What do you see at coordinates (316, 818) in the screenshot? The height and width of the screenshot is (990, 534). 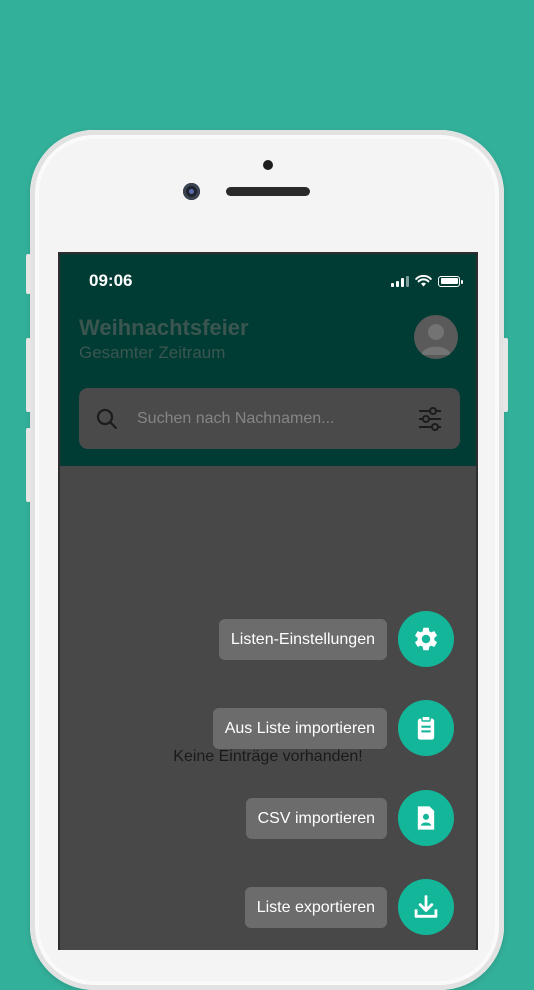 I see `speed-dial-label: CSV importieren` at bounding box center [316, 818].